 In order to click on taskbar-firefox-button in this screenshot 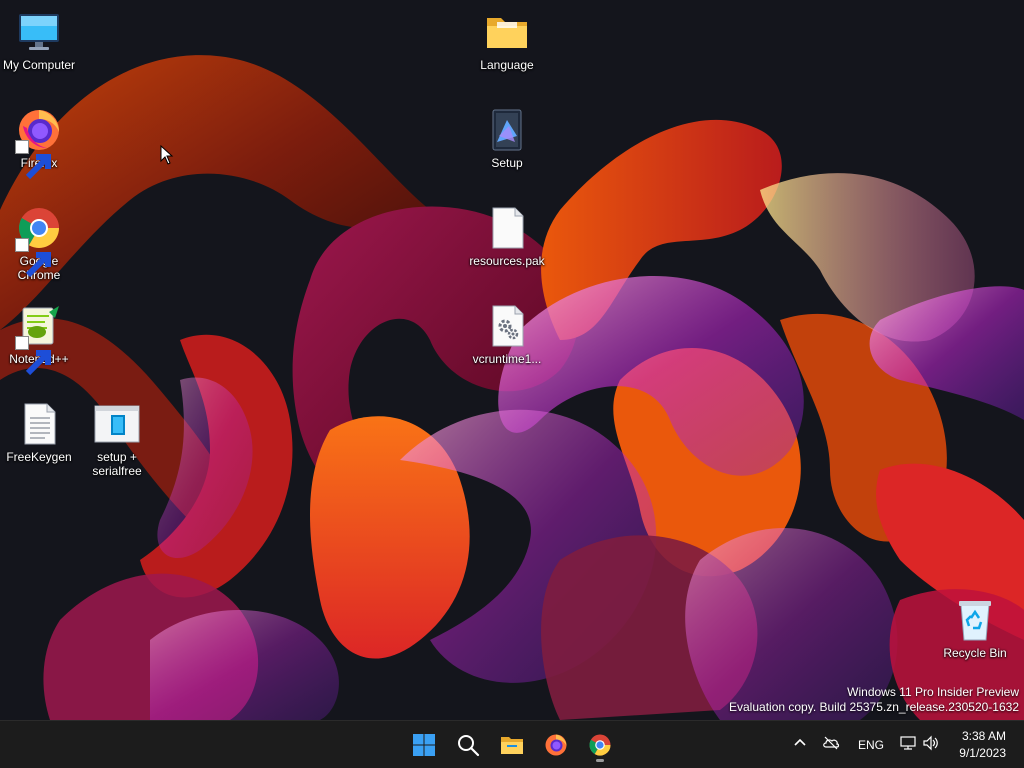, I will do `click(556, 745)`.